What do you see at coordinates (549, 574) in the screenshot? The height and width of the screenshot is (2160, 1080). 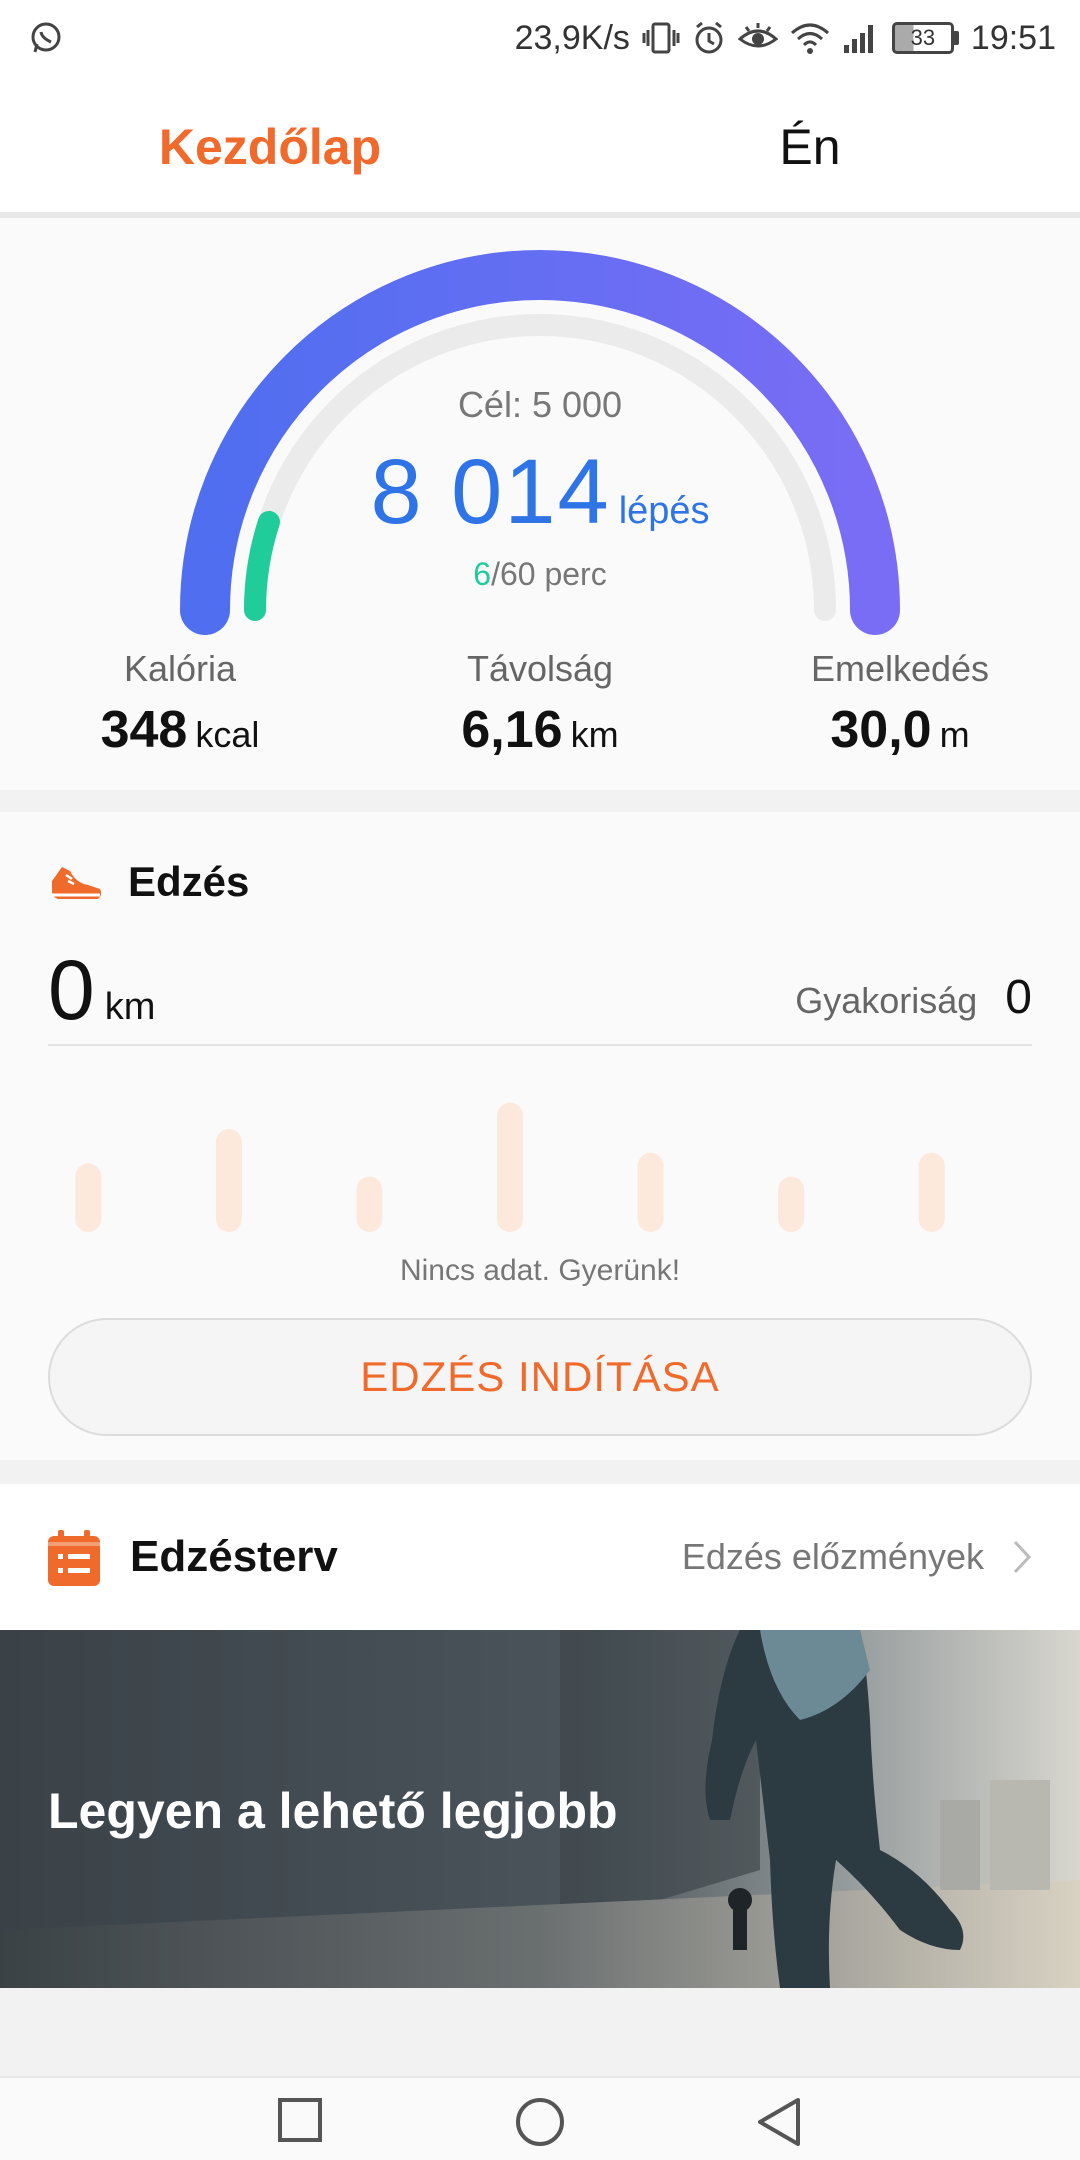 I see `active-minutes-total: /60 perc` at bounding box center [549, 574].